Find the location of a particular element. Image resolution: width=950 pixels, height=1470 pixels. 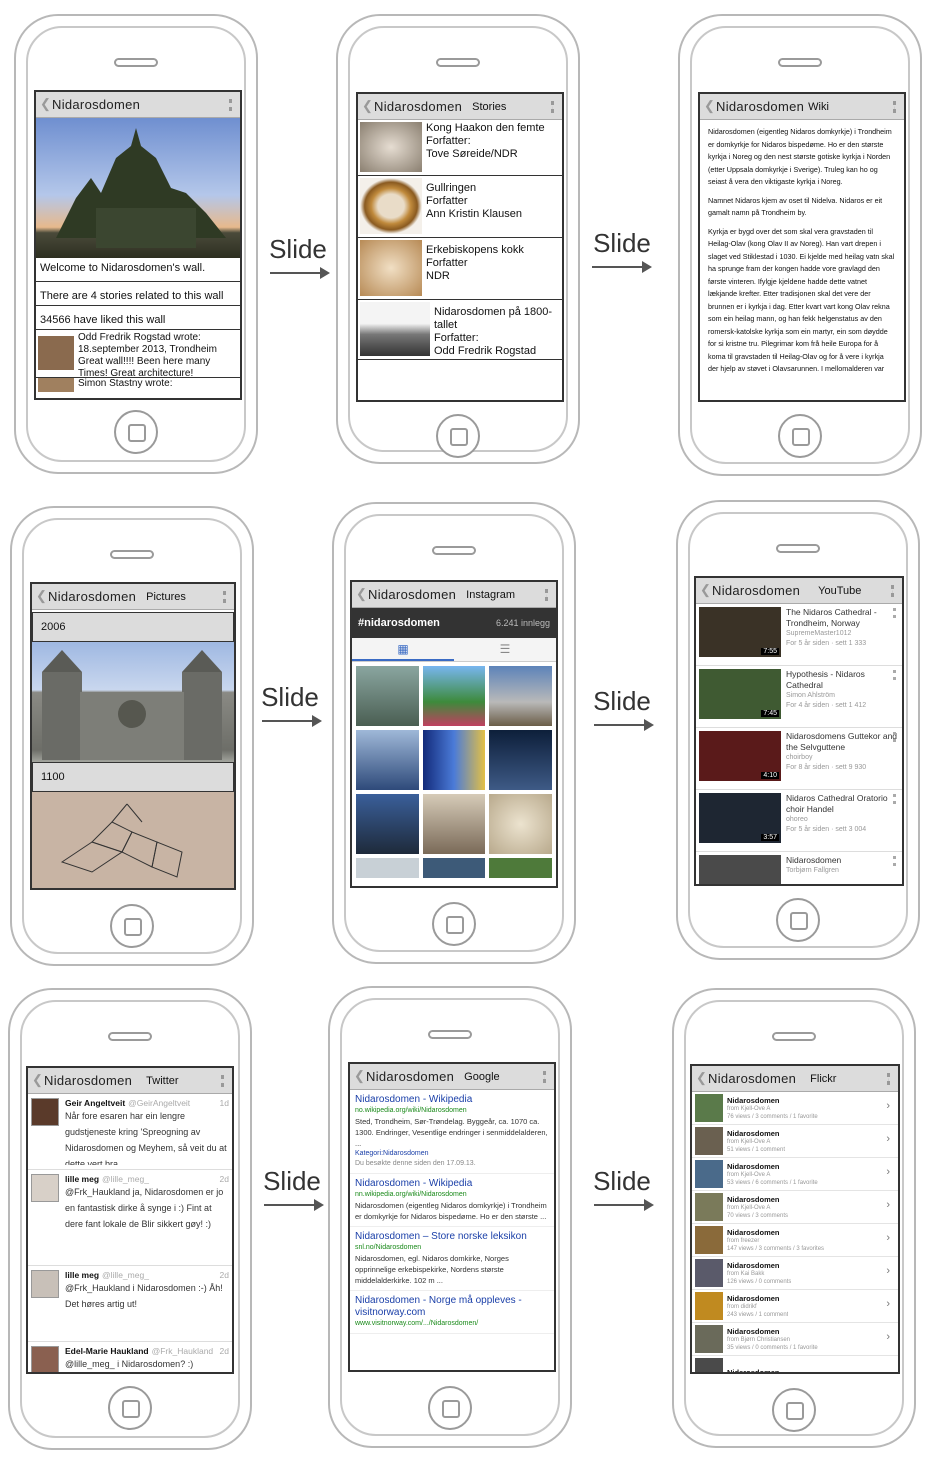

photo-author: from Kai Bakk is located at coordinates (746, 1273).